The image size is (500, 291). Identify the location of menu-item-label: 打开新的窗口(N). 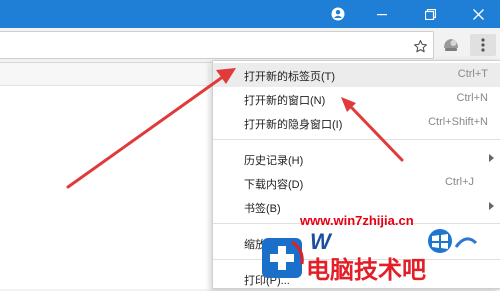
(285, 101).